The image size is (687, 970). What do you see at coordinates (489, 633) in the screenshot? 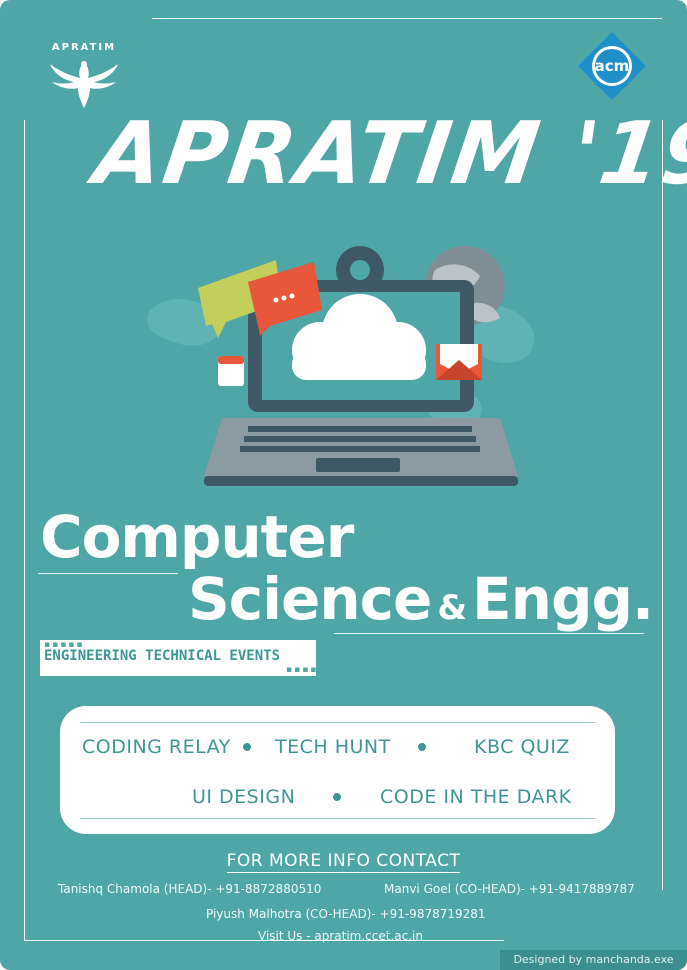
I see `heading-rule-right` at bounding box center [489, 633].